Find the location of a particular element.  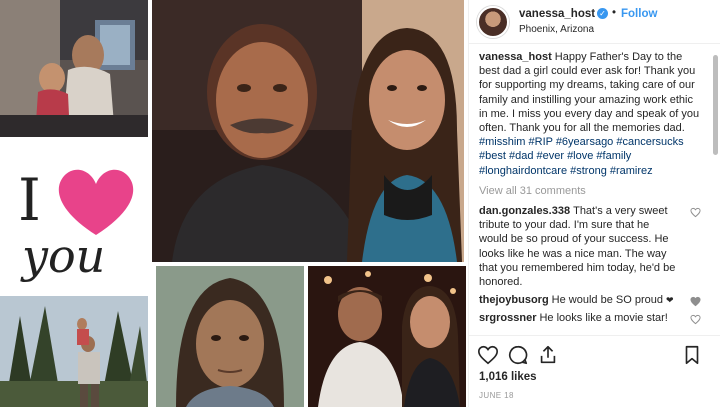

follow-button: Follow is located at coordinates (639, 14).